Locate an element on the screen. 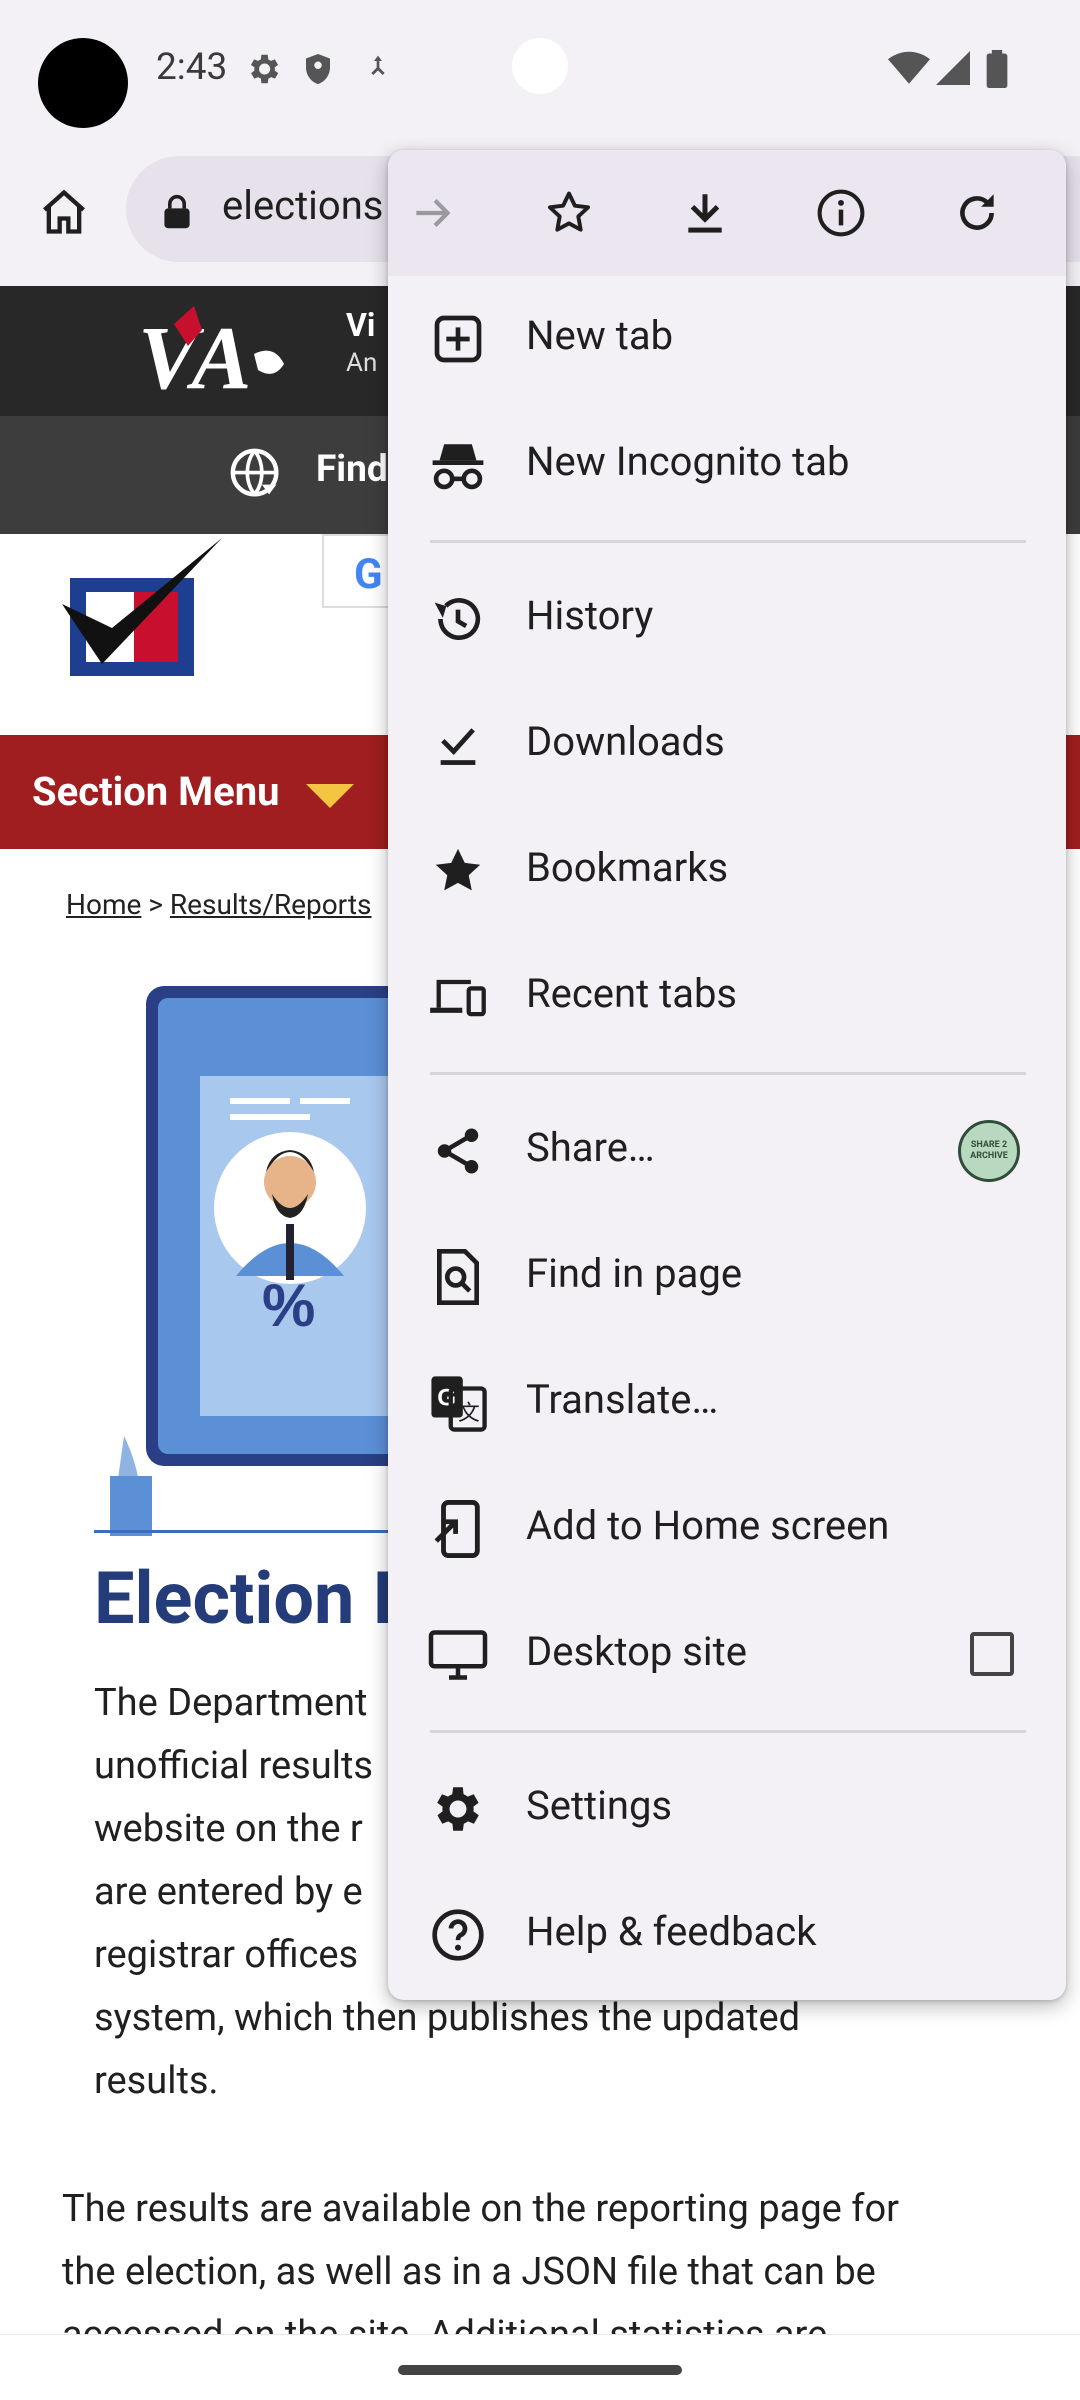 This screenshot has height=2400, width=1080. breadcrumb: Home > Results/Reports is located at coordinates (218, 904).